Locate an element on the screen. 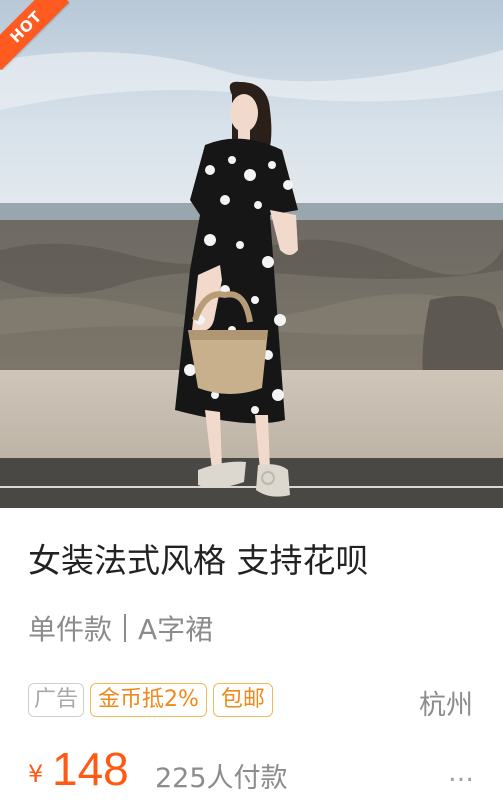 This screenshot has height=807, width=503. hot-badge: HOT is located at coordinates (35, 35).